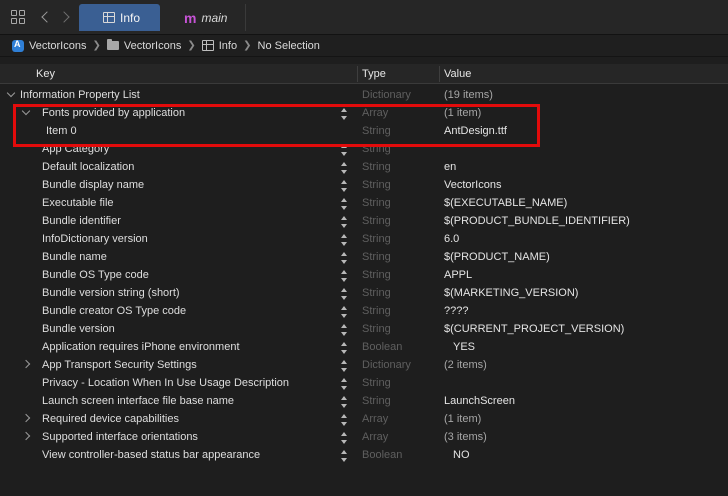  I want to click on breadcrumb-file: Info, so click(219, 46).